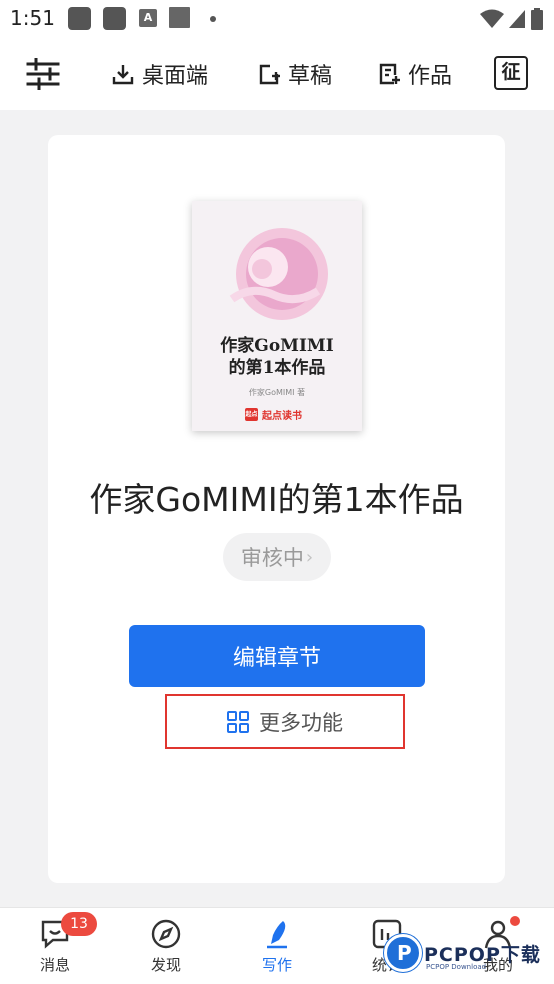 This screenshot has width=554, height=984. Describe the element at coordinates (251, 414) in the screenshot. I see `qidian-logo-icon: 起点` at that location.